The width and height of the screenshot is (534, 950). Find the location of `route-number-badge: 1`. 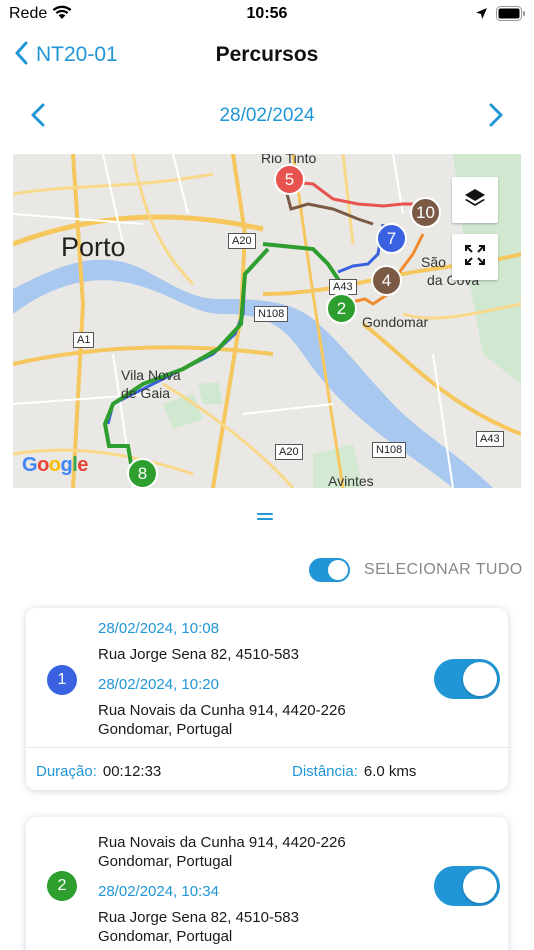

route-number-badge: 1 is located at coordinates (62, 680).